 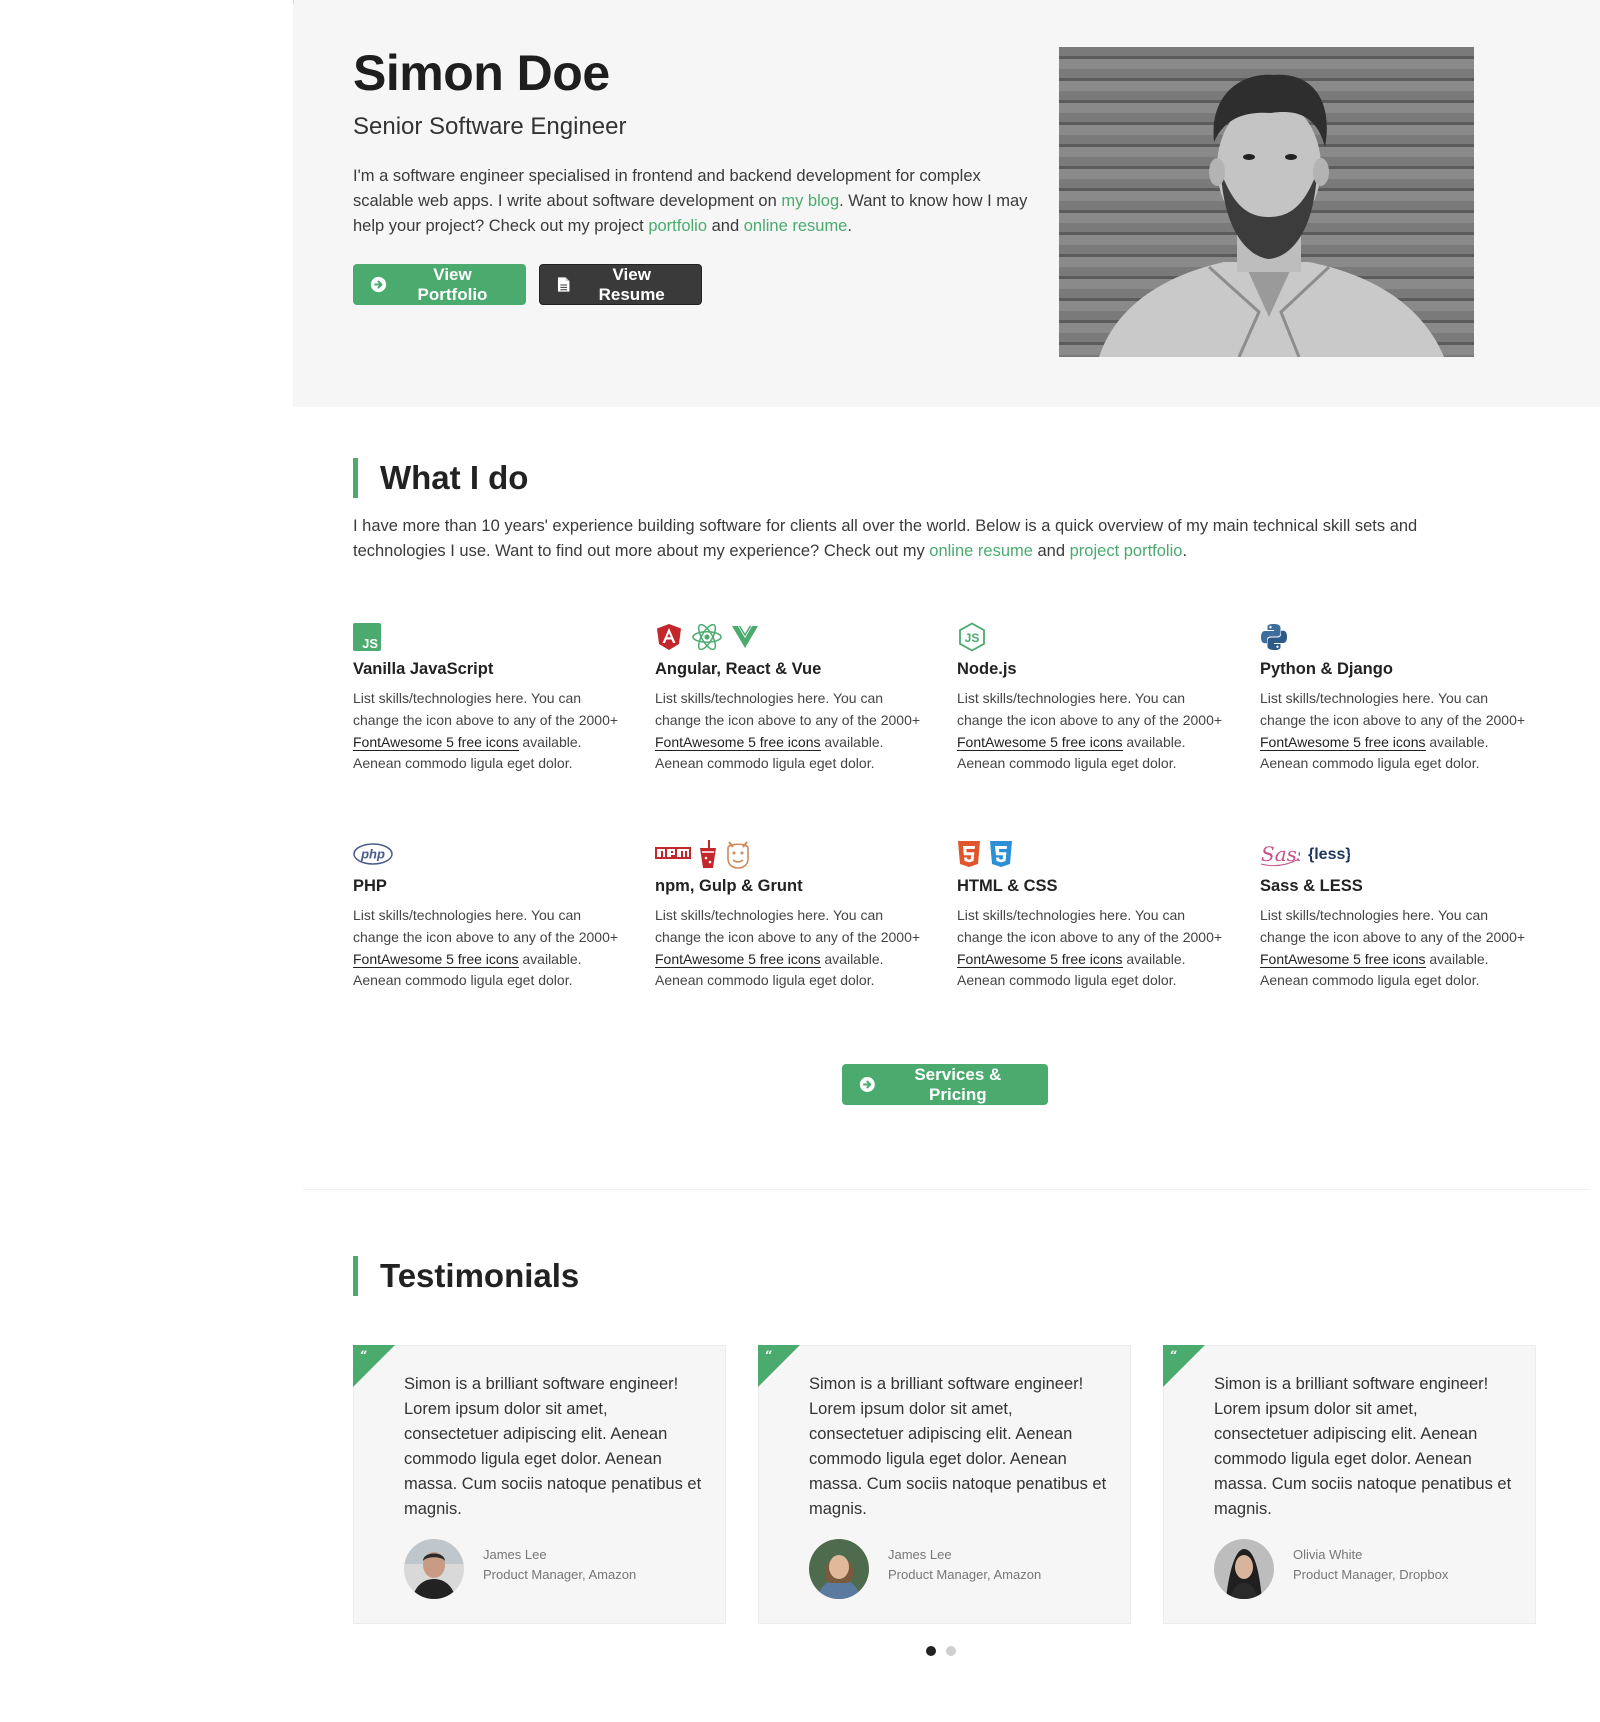 What do you see at coordinates (946, 1189) in the screenshot?
I see `section-divider` at bounding box center [946, 1189].